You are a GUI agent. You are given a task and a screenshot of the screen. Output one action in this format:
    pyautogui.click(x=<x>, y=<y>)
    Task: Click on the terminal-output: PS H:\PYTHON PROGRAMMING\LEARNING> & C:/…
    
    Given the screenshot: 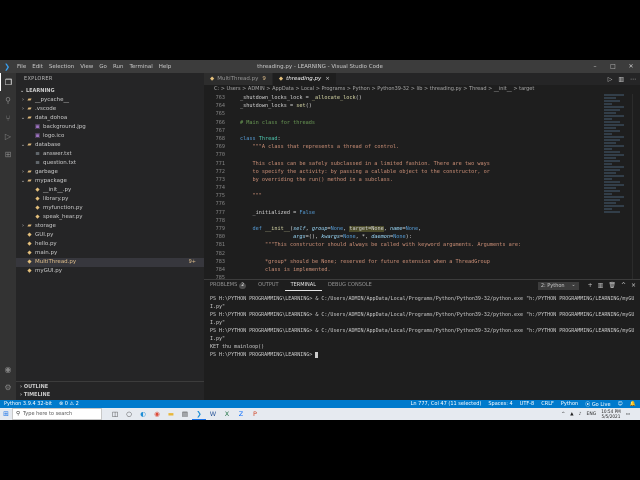 What is the action you would take?
    pyautogui.click(x=422, y=327)
    